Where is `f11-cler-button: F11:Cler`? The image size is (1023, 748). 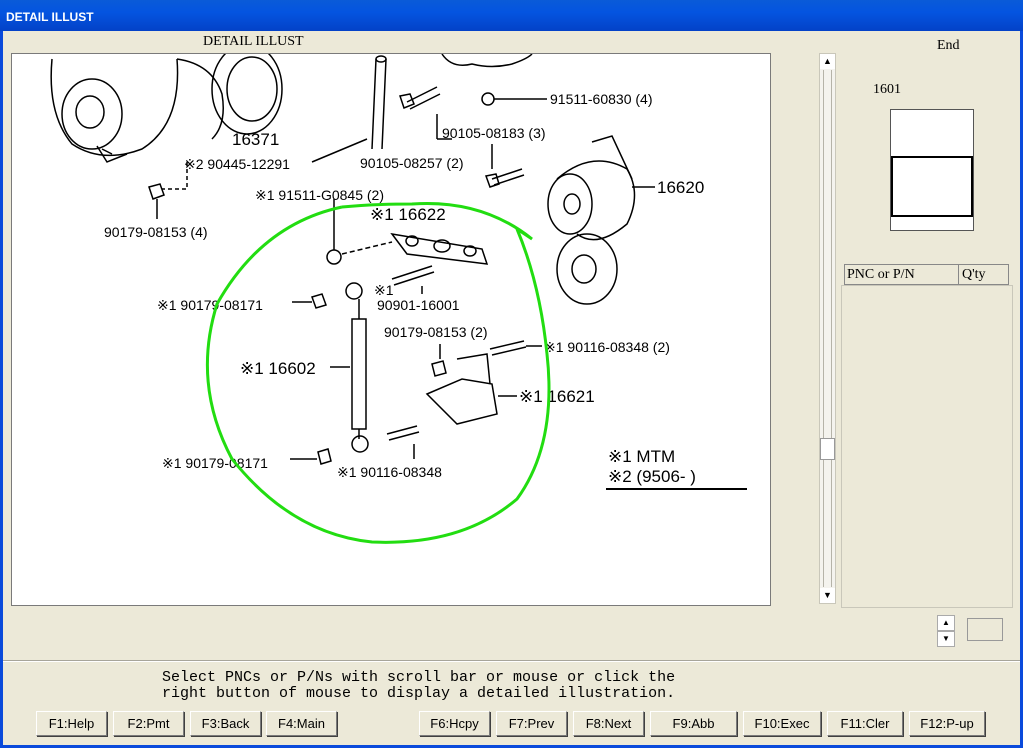 f11-cler-button: F11:Cler is located at coordinates (865, 723).